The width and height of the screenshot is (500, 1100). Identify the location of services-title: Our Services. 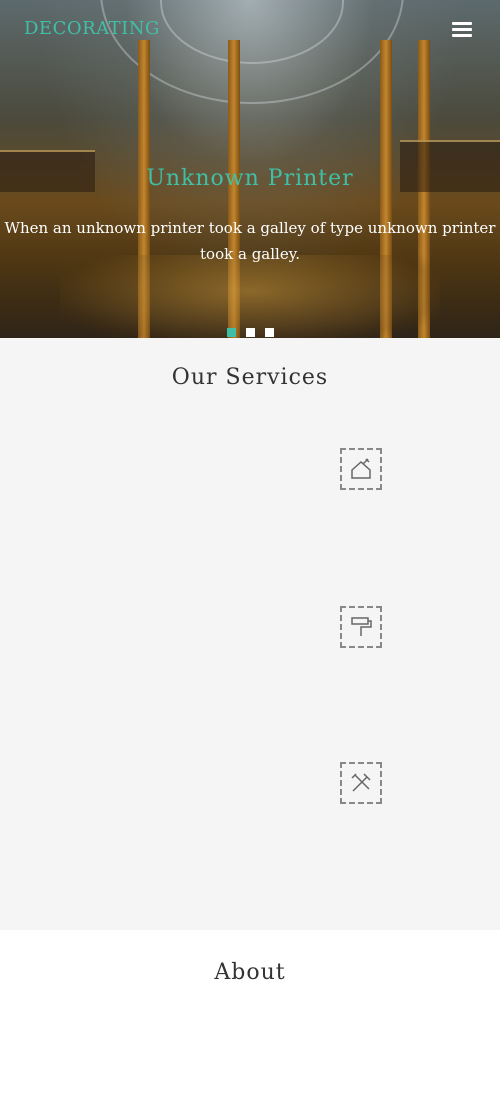
(250, 377).